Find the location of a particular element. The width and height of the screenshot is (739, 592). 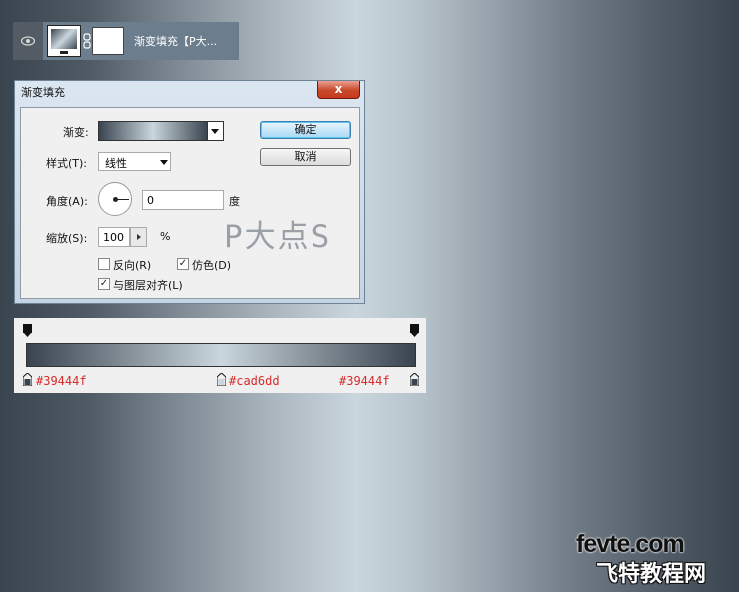

style-select: 线性 is located at coordinates (134, 161).